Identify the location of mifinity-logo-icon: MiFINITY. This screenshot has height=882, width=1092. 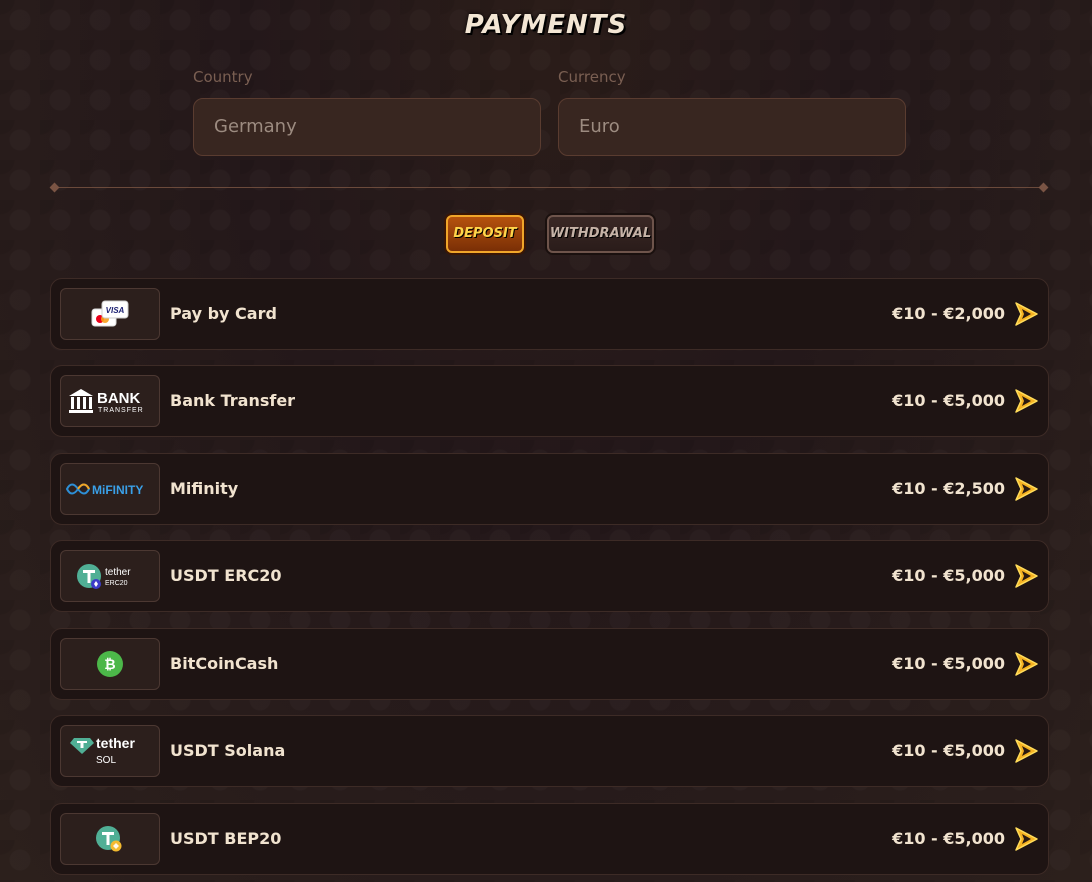
(110, 489).